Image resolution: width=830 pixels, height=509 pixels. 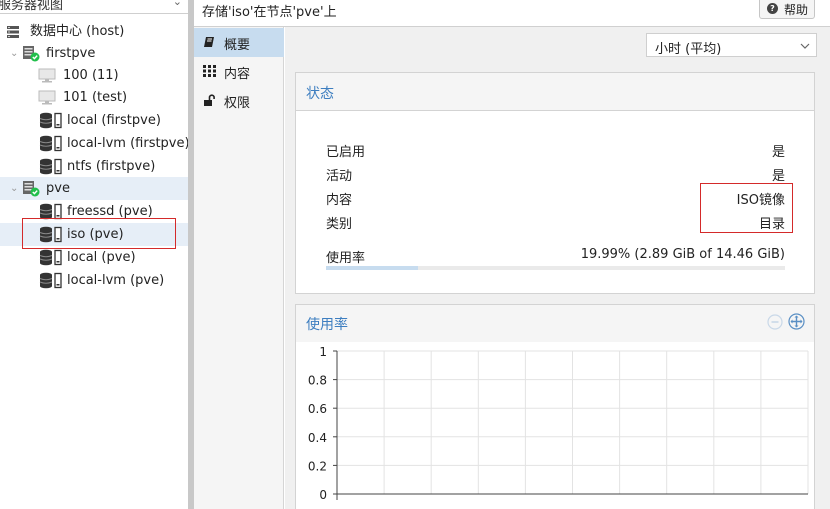 What do you see at coordinates (555, 323) in the screenshot?
I see `usage-chart-header: 使用率` at bounding box center [555, 323].